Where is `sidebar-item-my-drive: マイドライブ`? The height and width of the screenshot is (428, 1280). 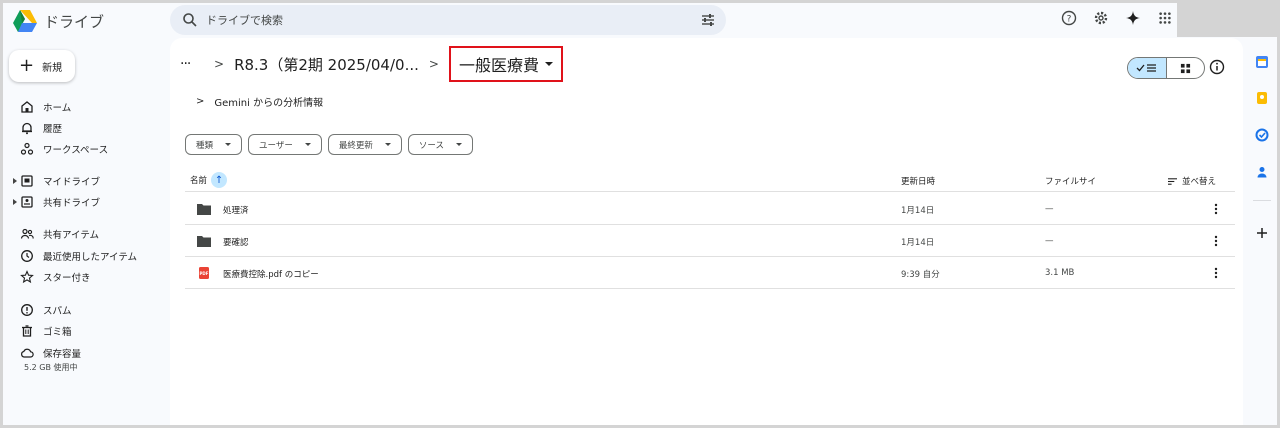
sidebar-item-my-drive: マイドライブ is located at coordinates (87, 181).